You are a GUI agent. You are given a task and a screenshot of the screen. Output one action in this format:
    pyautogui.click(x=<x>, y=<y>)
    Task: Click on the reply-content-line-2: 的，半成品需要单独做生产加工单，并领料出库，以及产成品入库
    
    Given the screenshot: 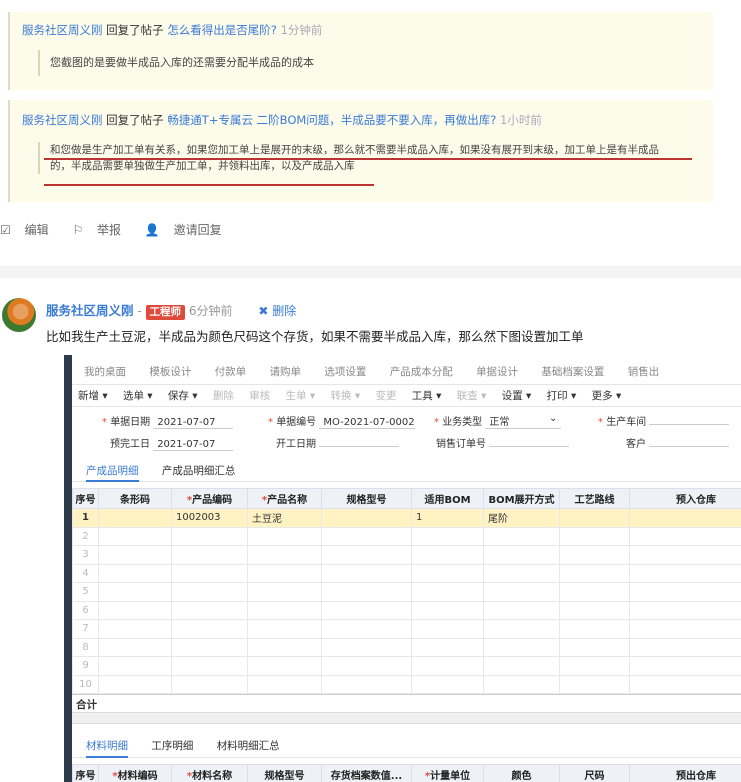 What is the action you would take?
    pyautogui.click(x=202, y=166)
    